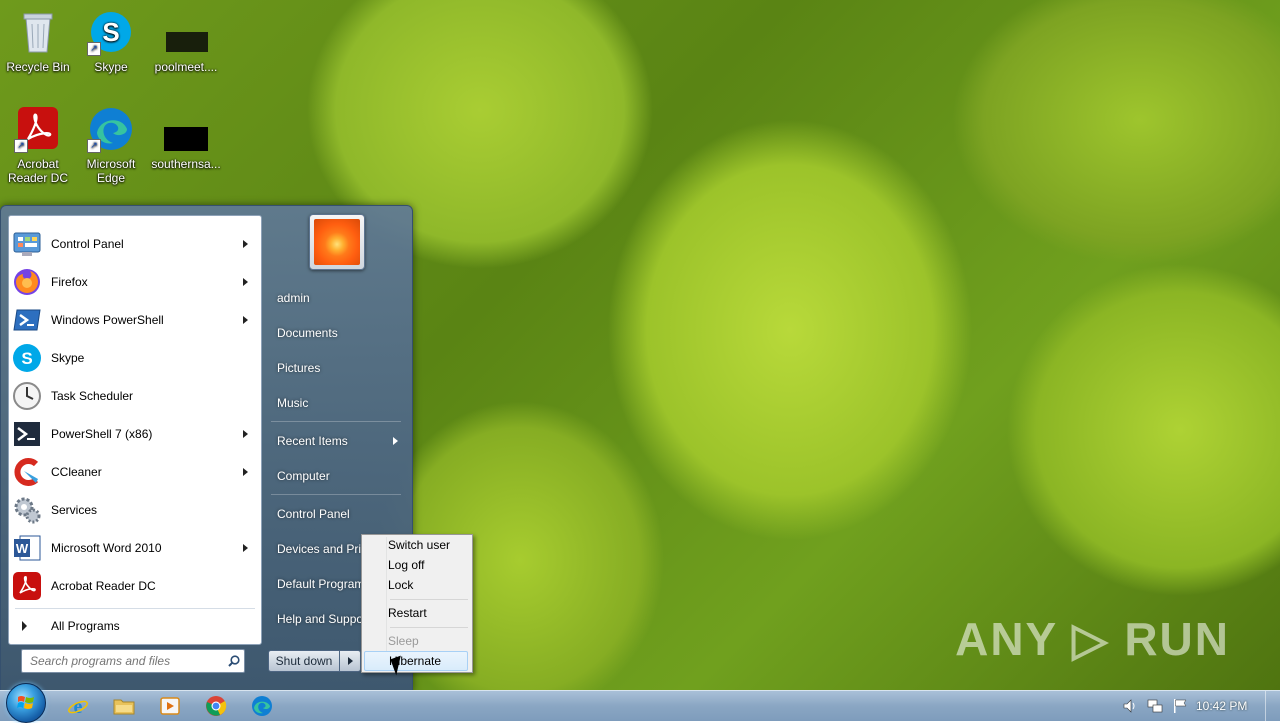  I want to click on desktop-icon-recycle-bin: Recycle Bin, so click(38, 41).